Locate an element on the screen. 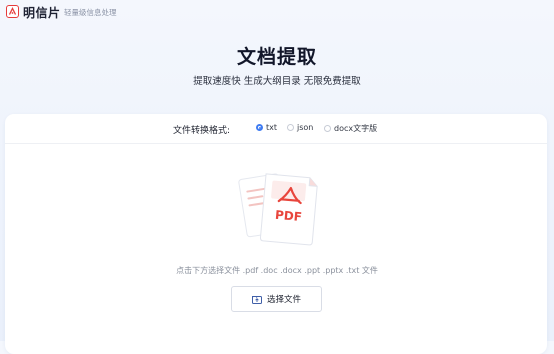 Image resolution: width=554 pixels, height=354 pixels. brand-name: 明信片 is located at coordinates (42, 12).